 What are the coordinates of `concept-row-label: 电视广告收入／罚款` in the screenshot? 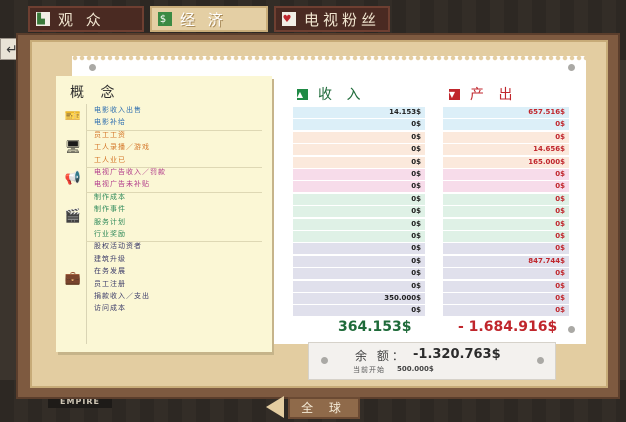 It's located at (130, 172).